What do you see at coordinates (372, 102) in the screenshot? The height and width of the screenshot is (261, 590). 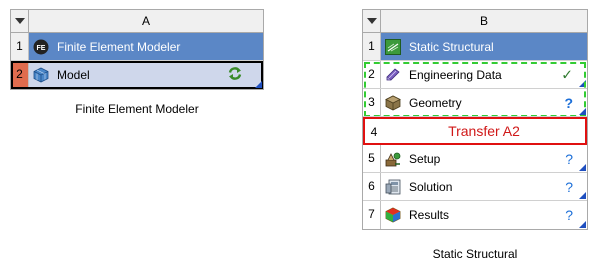 I see `row-number: 3` at bounding box center [372, 102].